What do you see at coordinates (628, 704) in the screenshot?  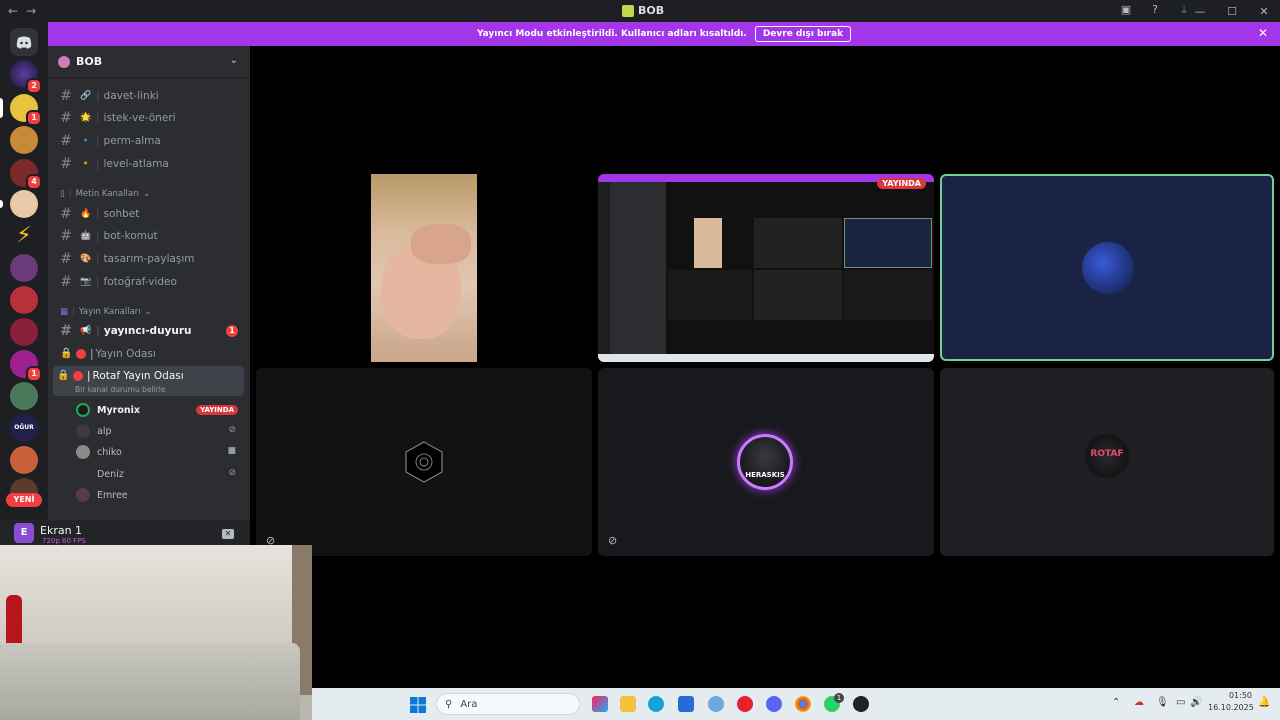 I see `file-explorer-icon` at bounding box center [628, 704].